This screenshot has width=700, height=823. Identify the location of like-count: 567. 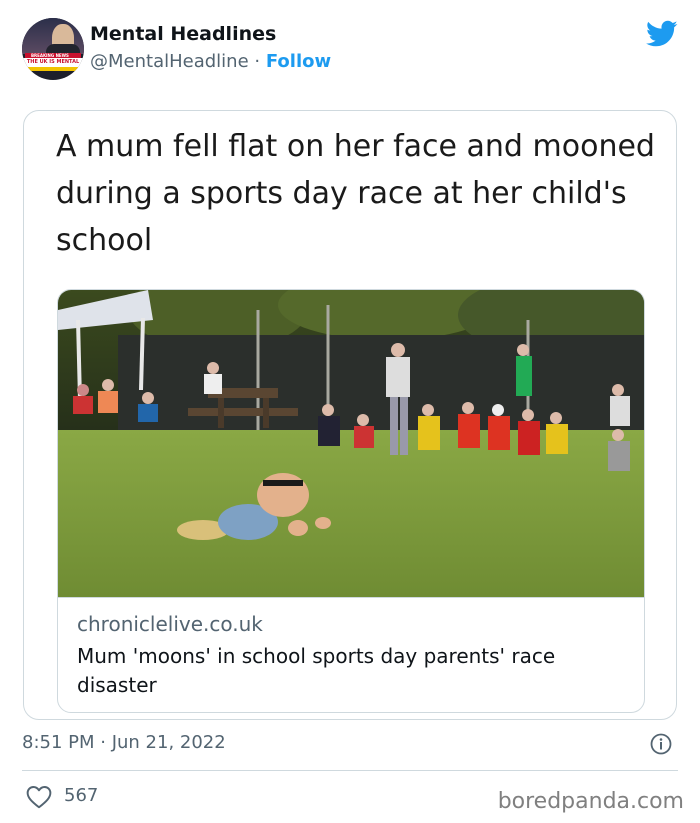
(81, 795).